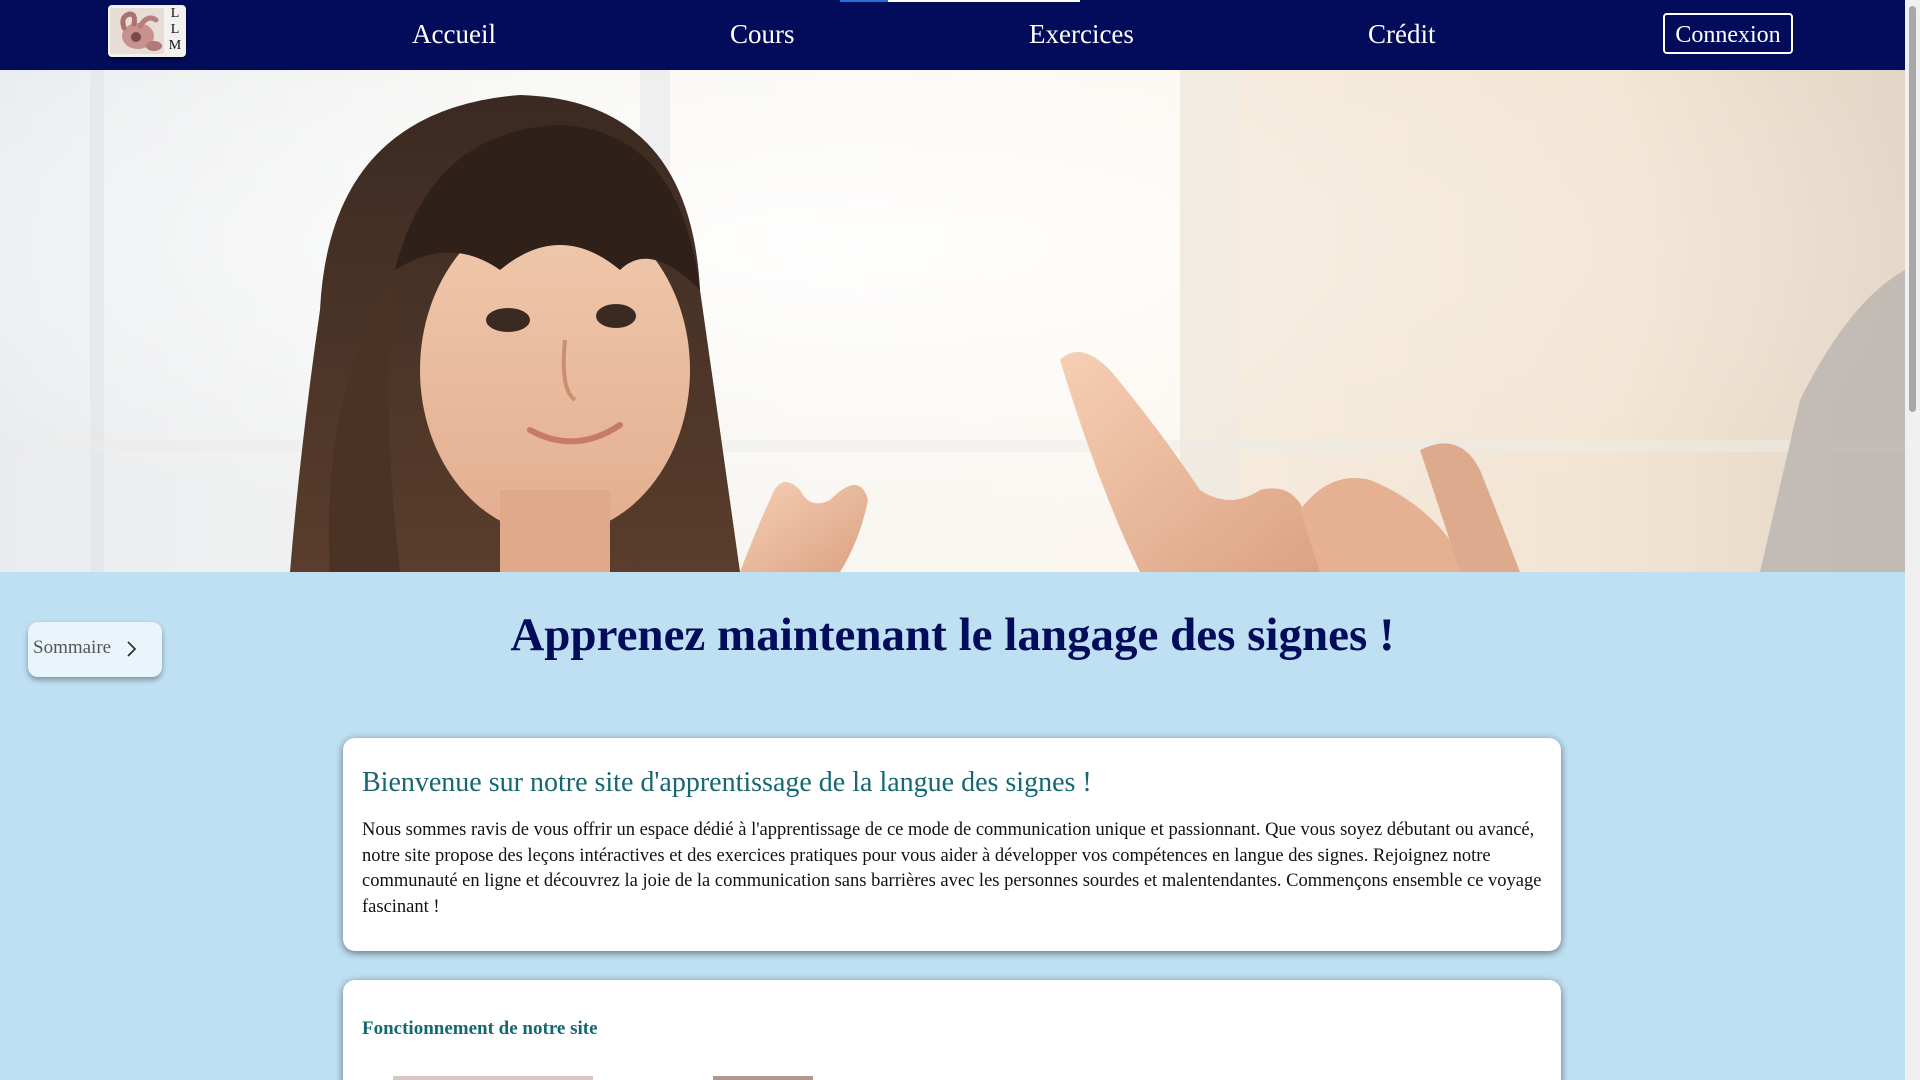 The image size is (1920, 1080). I want to click on scrollbar-thumb, so click(1912, 209).